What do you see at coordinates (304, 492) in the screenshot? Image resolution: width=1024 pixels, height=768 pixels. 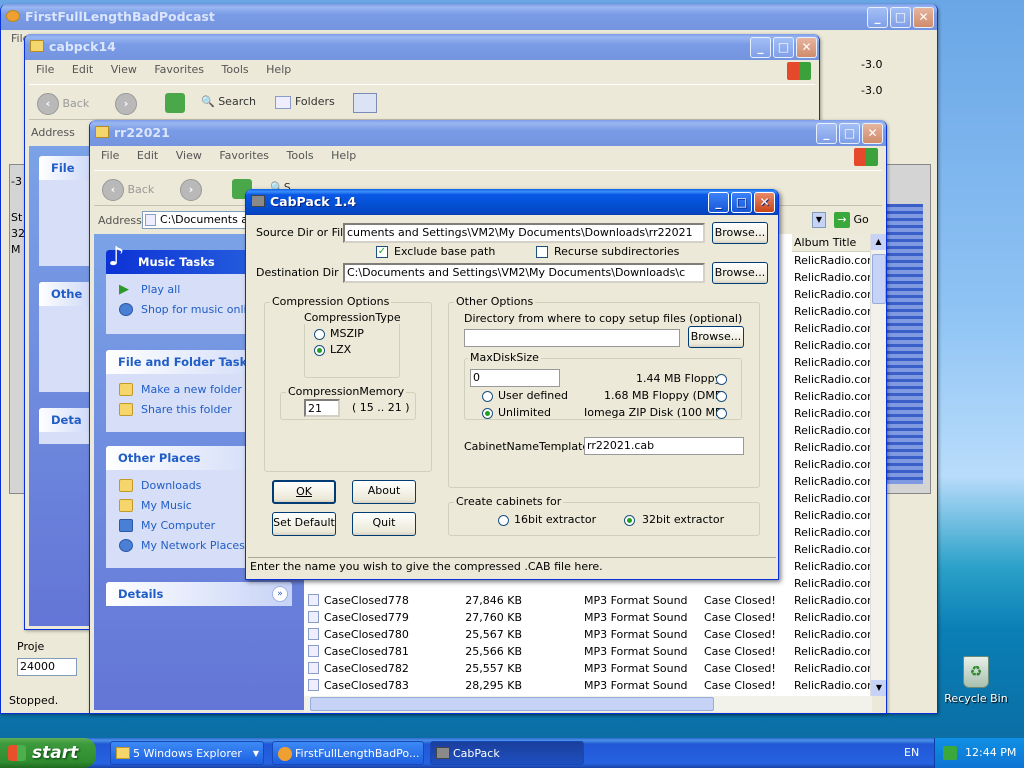 I see `ok-button: OK` at bounding box center [304, 492].